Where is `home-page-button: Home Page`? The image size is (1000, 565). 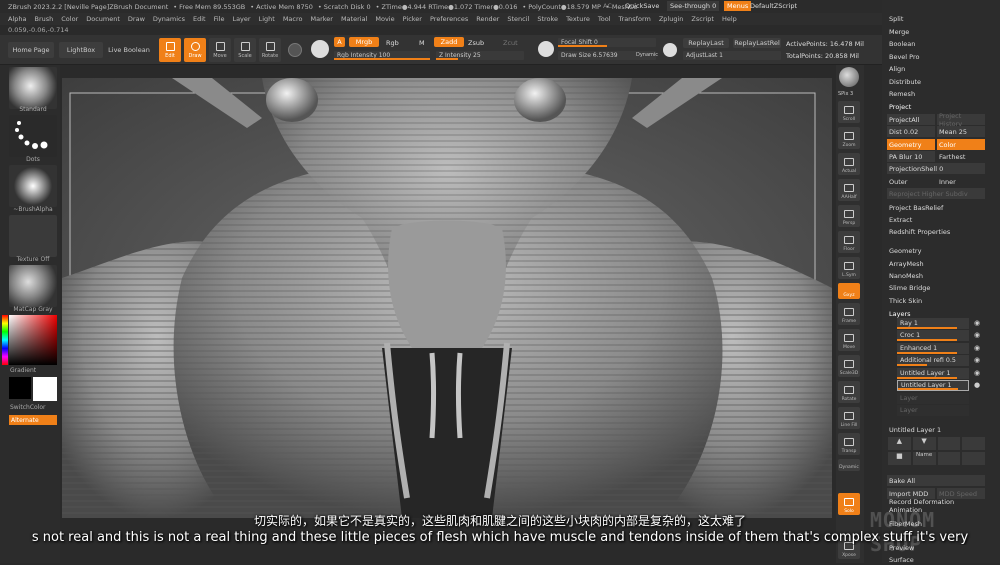
home-page-button: Home Page is located at coordinates (31, 50).